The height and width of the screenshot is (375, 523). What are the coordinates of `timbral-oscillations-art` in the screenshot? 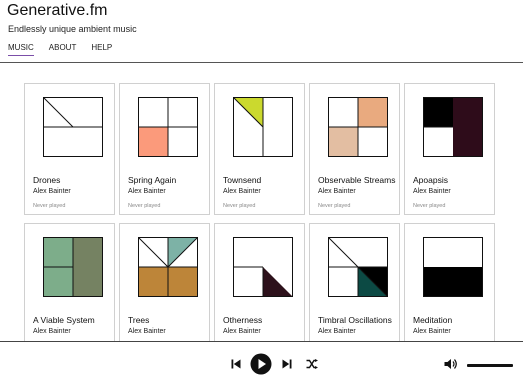 It's located at (358, 267).